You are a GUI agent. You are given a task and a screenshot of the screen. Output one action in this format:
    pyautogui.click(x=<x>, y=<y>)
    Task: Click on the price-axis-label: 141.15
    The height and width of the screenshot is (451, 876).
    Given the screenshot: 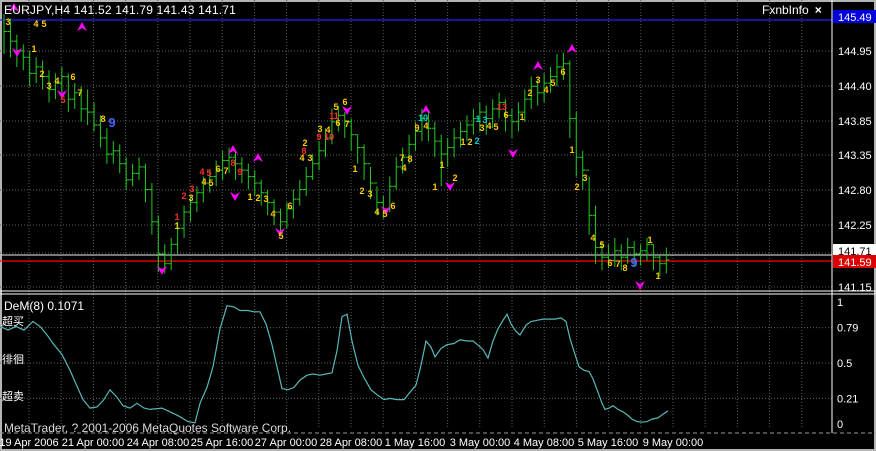 What is the action you would take?
    pyautogui.click(x=855, y=288)
    